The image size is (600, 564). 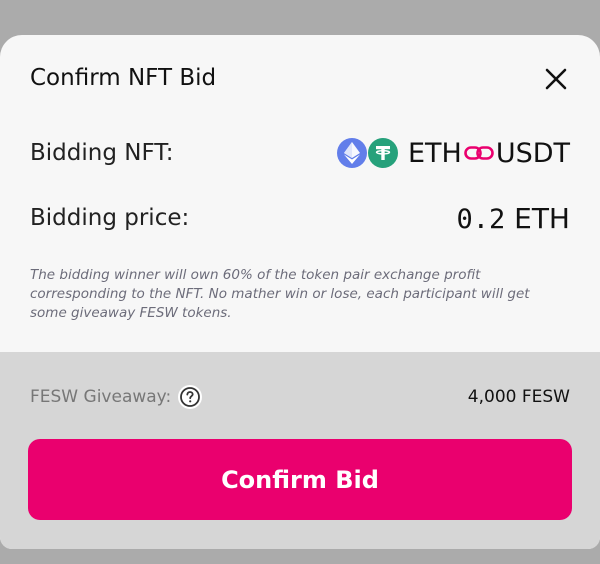 I want to click on pair-text: ETH USDT, so click(x=489, y=153).